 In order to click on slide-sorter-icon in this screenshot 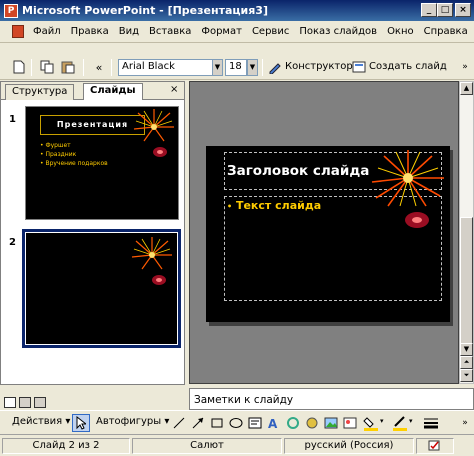, I will do `click(25, 402)`.